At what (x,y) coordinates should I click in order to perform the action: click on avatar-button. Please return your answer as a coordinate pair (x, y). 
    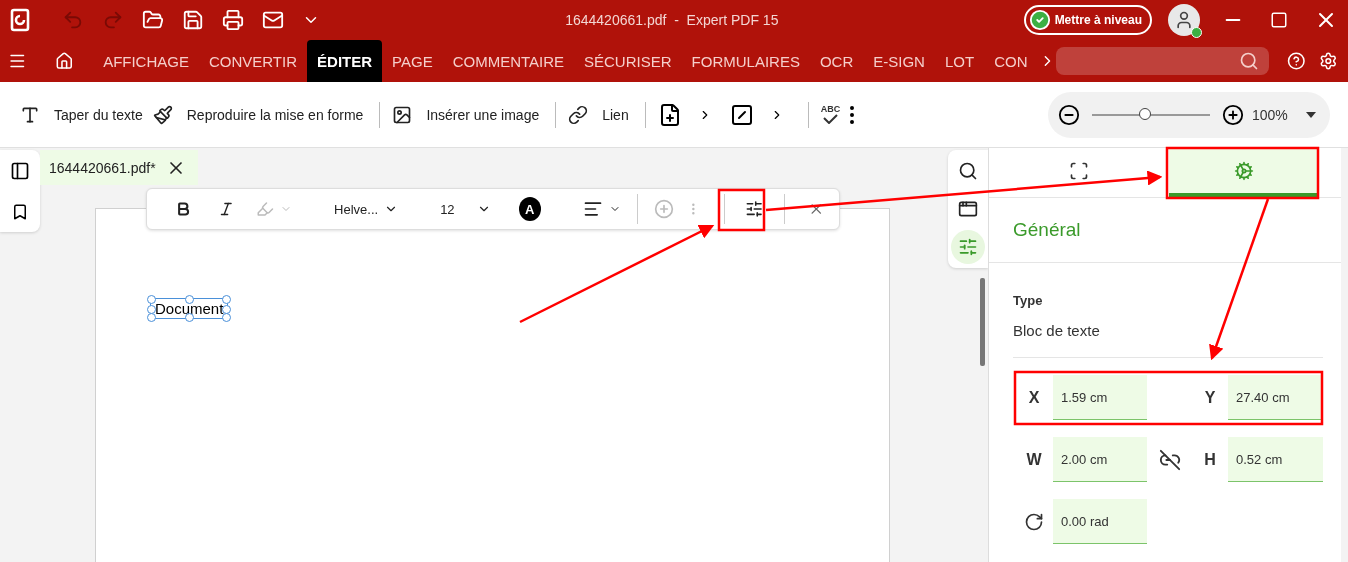
    Looking at the image, I should click on (1184, 20).